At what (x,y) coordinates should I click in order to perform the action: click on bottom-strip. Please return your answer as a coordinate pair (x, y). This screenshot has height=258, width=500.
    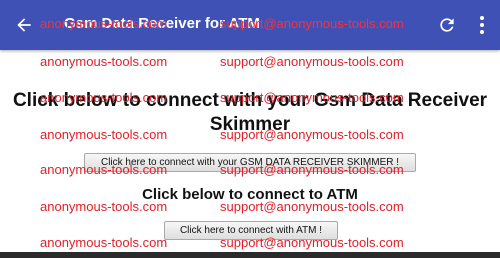
    Looking at the image, I should click on (250, 255).